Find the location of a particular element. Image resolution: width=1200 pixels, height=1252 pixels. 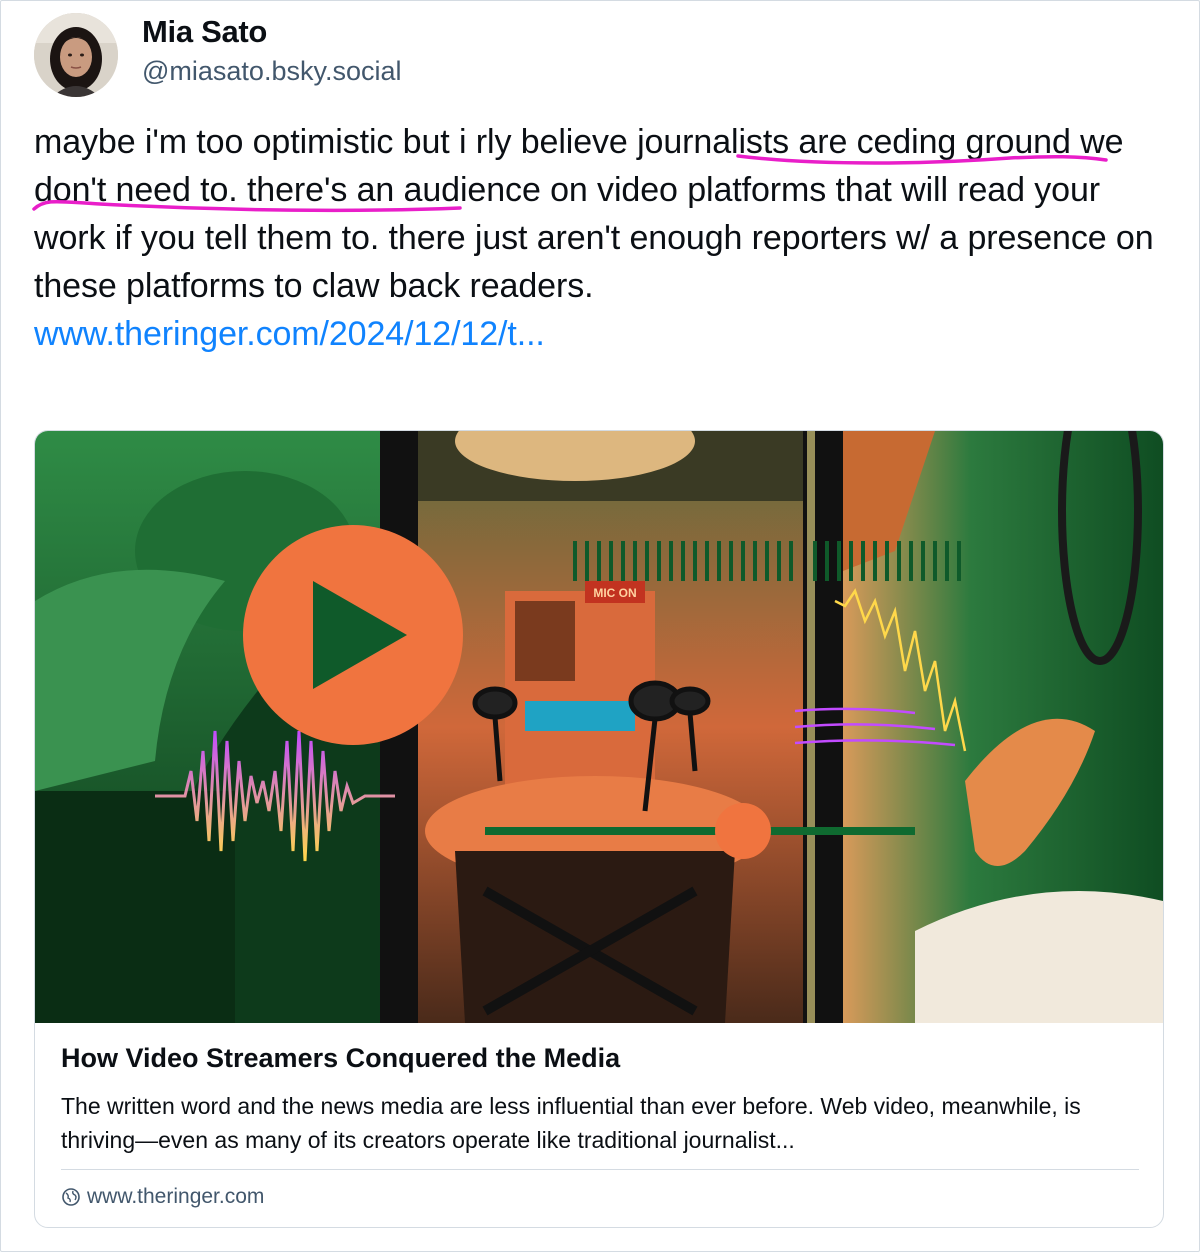

author-display-name: Mia Sato is located at coordinates (204, 32).